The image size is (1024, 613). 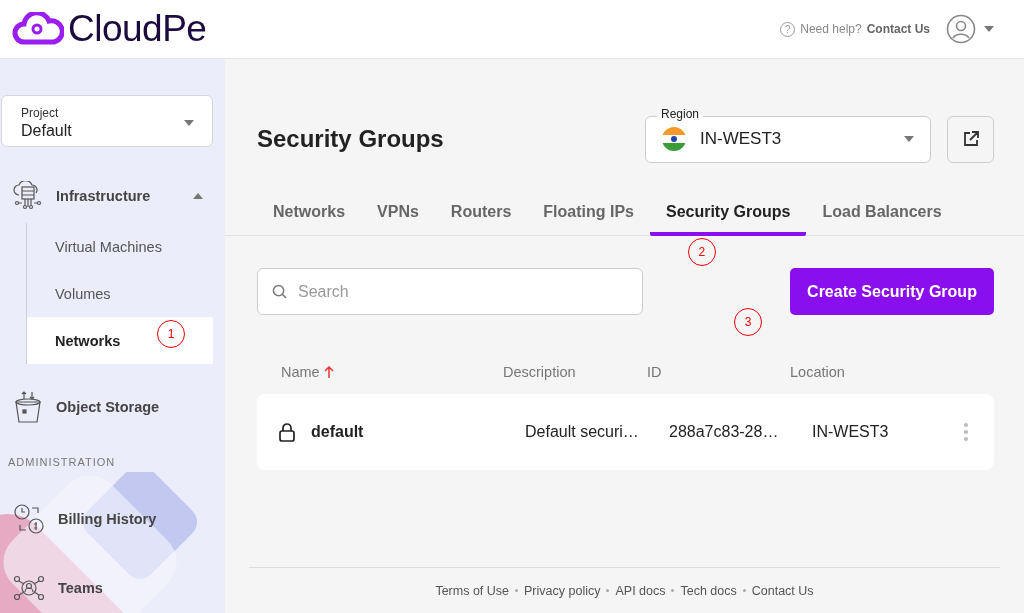 What do you see at coordinates (831, 29) in the screenshot?
I see `help-text: Need help?` at bounding box center [831, 29].